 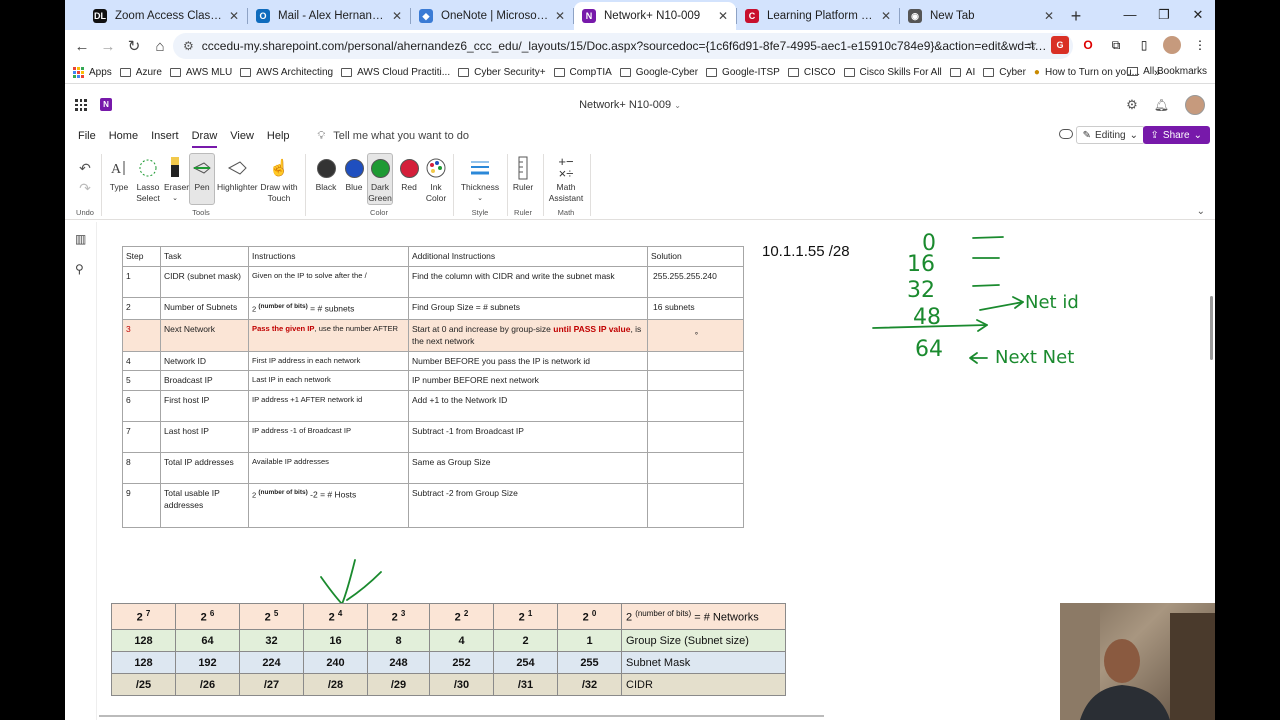 What do you see at coordinates (492, 16) in the screenshot?
I see `browser-tab: ◆ OneNote | Microsoft 365 ✕` at bounding box center [492, 16].